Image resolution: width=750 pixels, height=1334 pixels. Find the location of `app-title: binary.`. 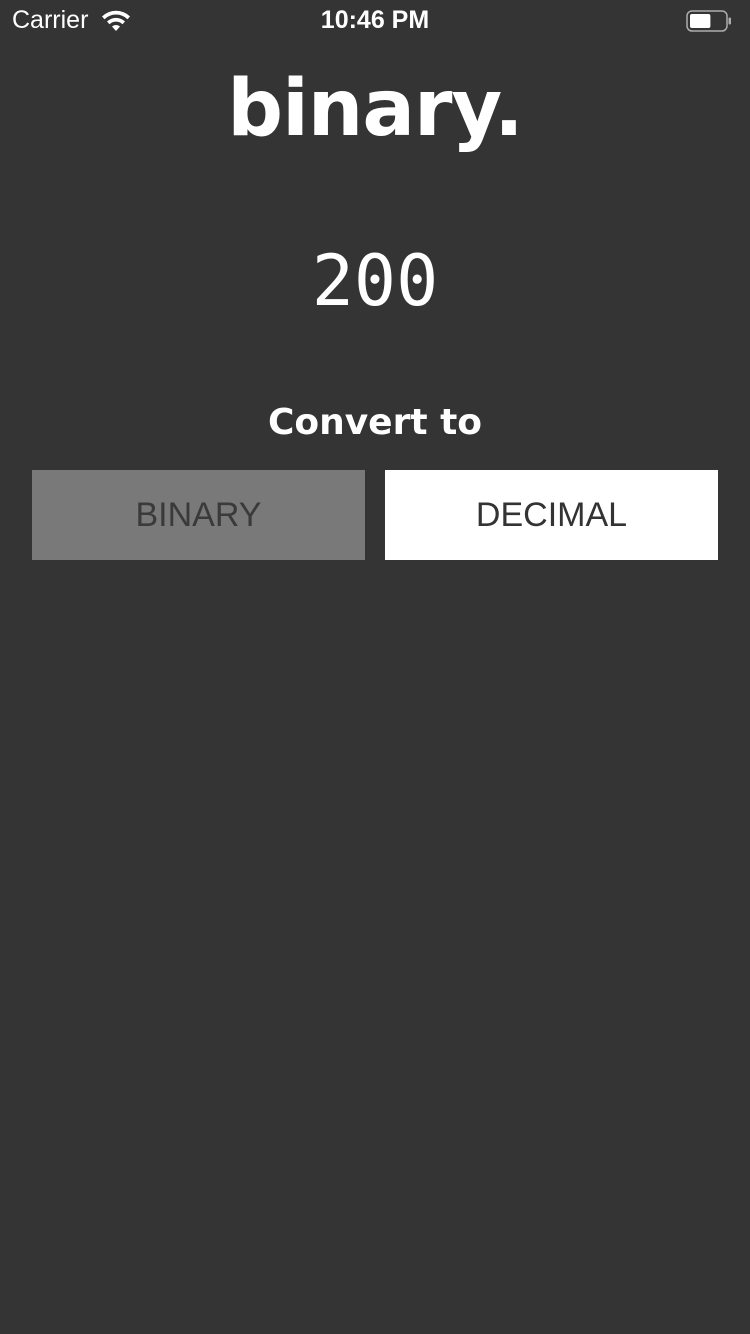

app-title: binary. is located at coordinates (375, 109).